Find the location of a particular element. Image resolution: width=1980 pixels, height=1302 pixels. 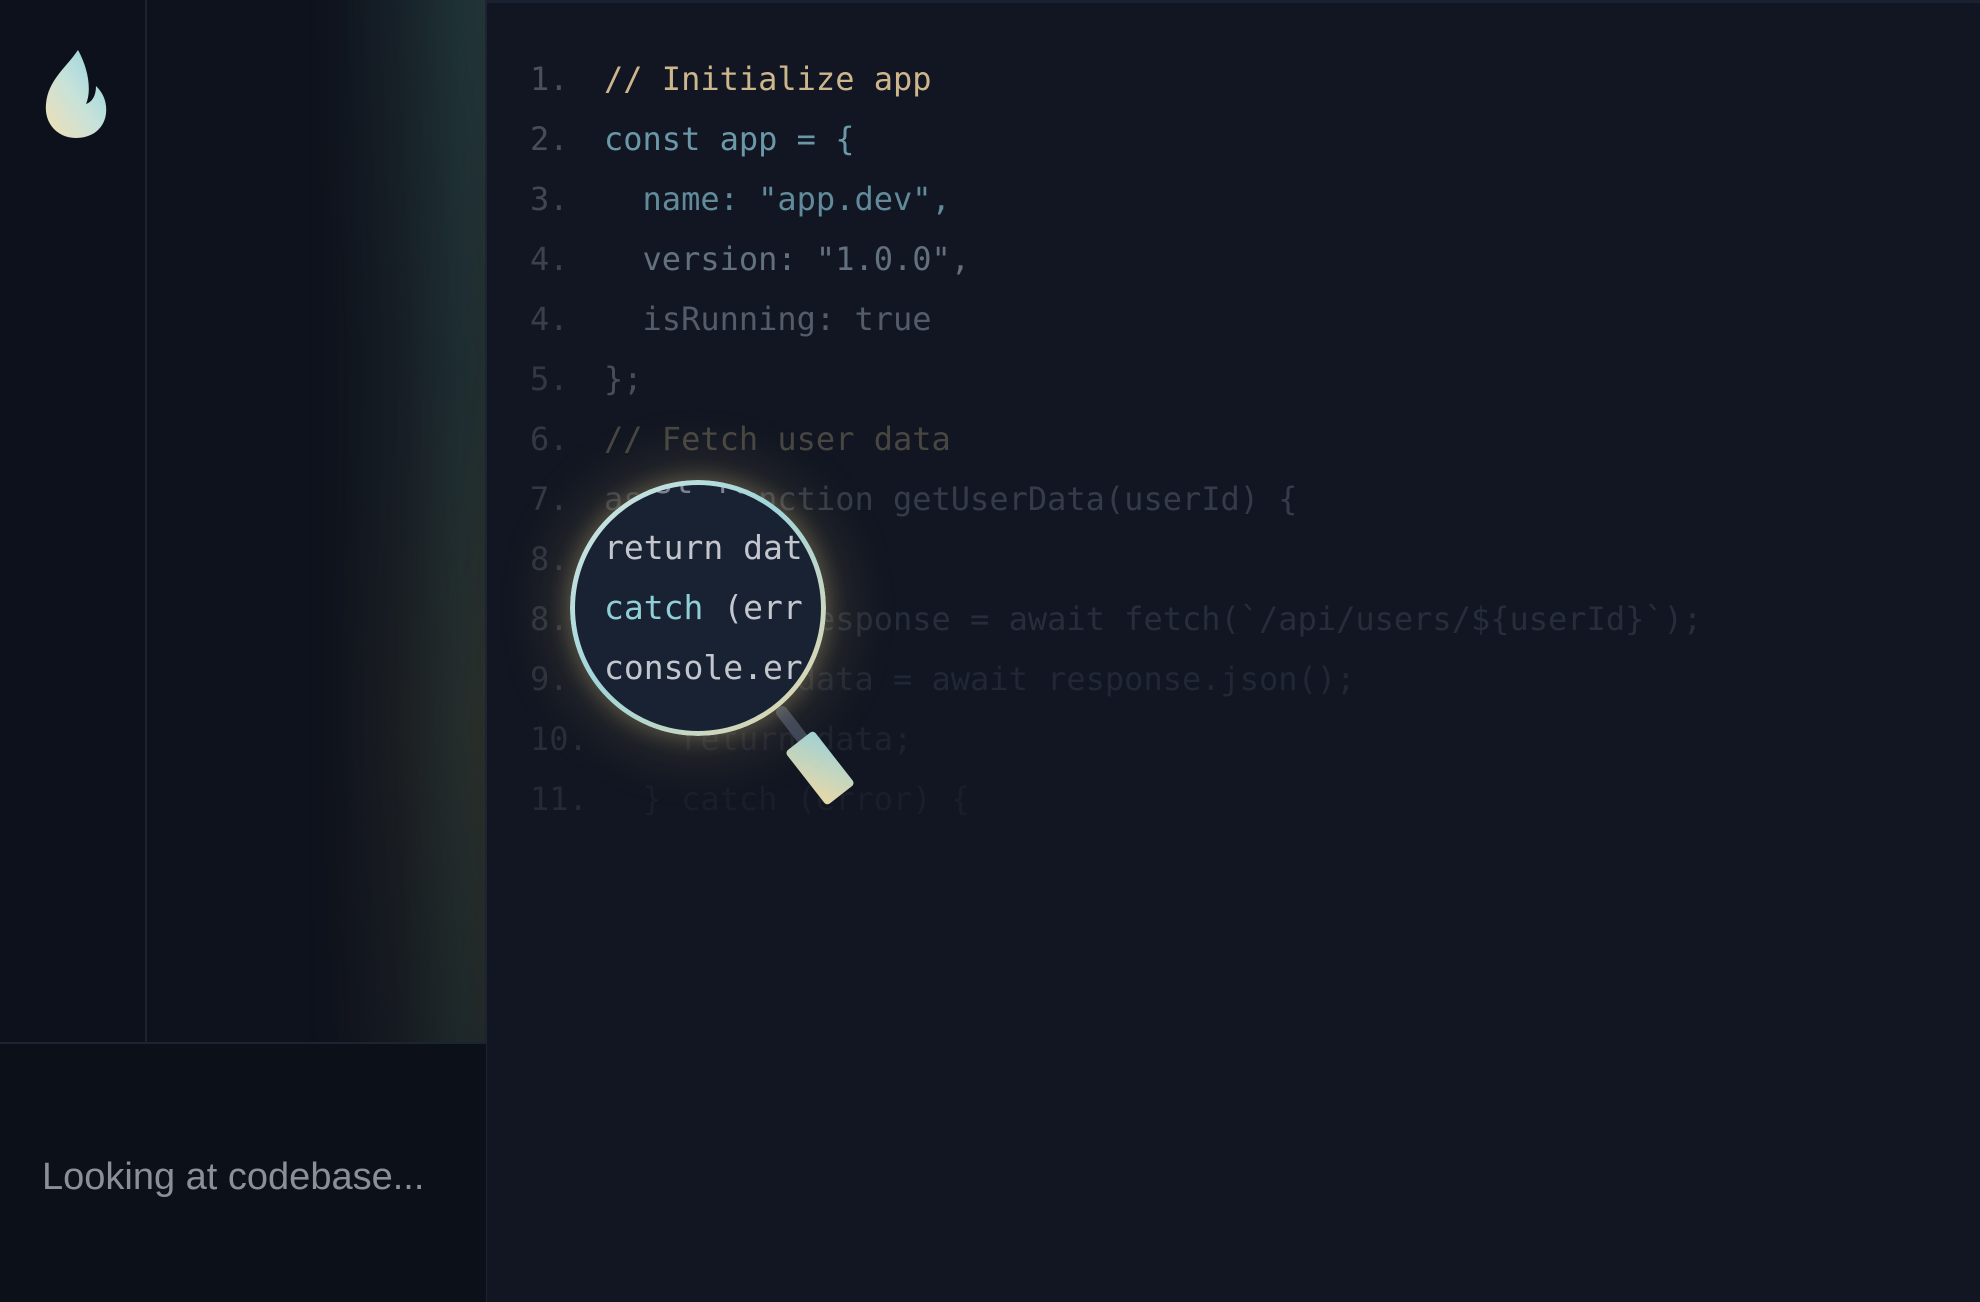

code-text: const app = { is located at coordinates (729, 139).